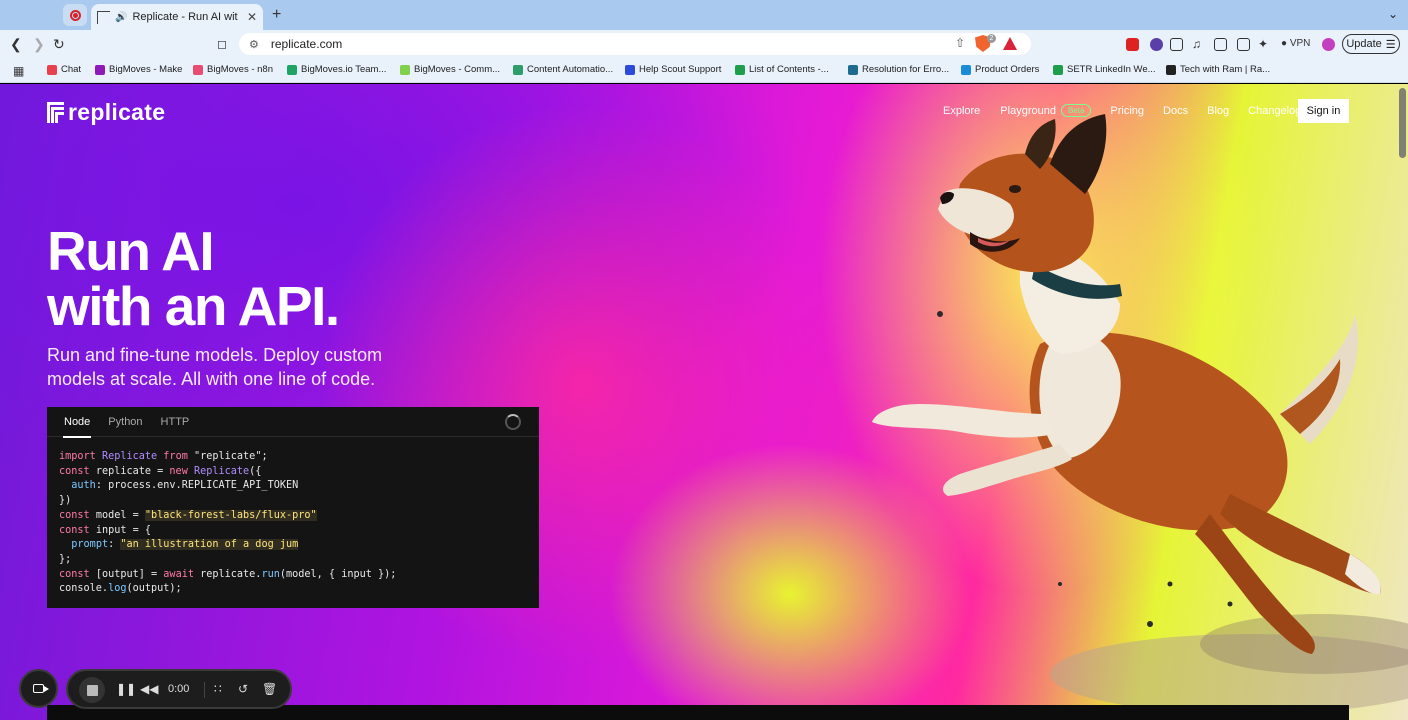 The height and width of the screenshot is (720, 1408). What do you see at coordinates (77, 422) in the screenshot?
I see `tab-node: Node` at bounding box center [77, 422].